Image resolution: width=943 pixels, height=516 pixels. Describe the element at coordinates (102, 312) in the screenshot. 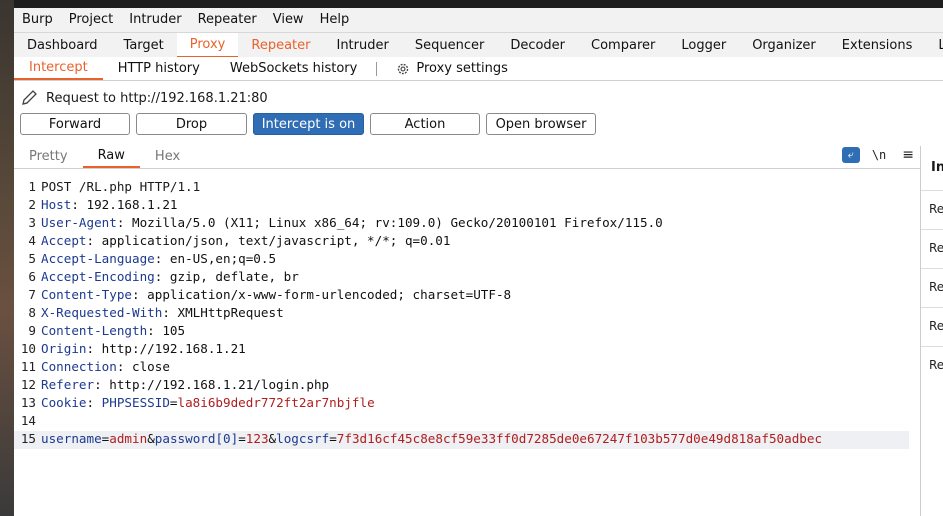

I see `header-key: X-Requested-With` at that location.